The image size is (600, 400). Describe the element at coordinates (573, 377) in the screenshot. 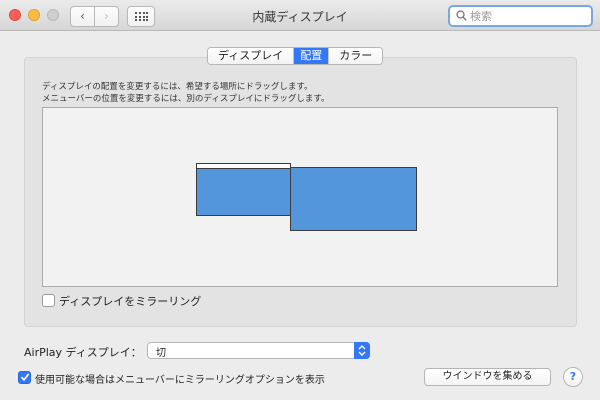

I see `help-button: ?` at that location.